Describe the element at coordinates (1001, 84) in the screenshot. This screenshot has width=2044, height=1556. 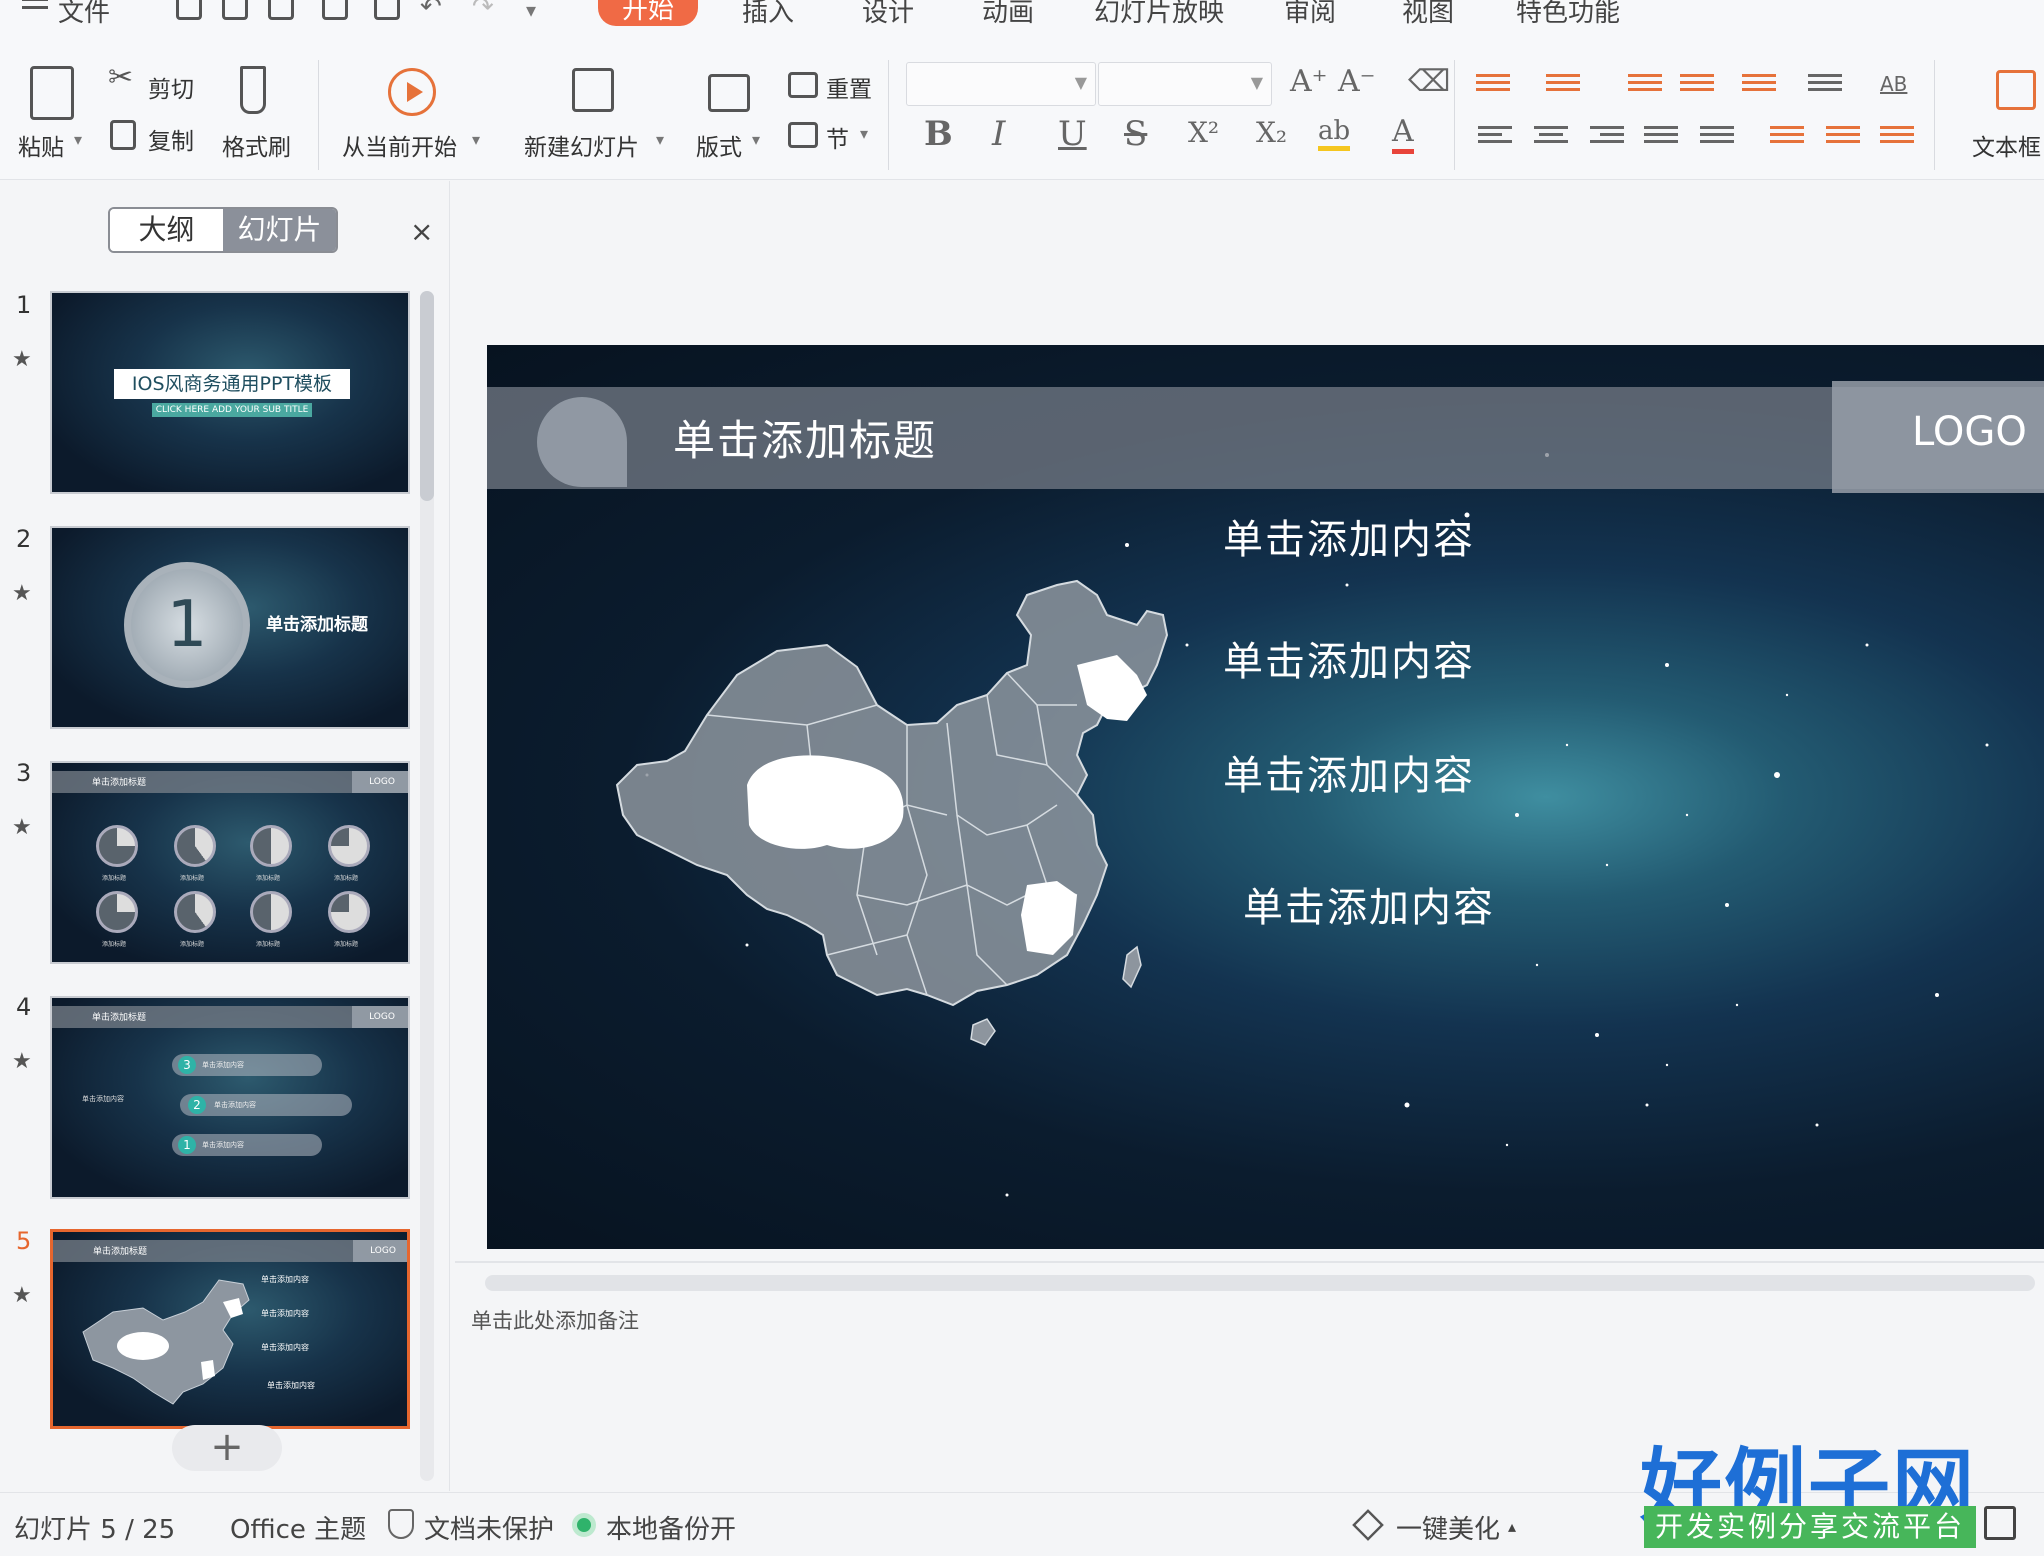
I see `font-family-combo: ▼` at that location.